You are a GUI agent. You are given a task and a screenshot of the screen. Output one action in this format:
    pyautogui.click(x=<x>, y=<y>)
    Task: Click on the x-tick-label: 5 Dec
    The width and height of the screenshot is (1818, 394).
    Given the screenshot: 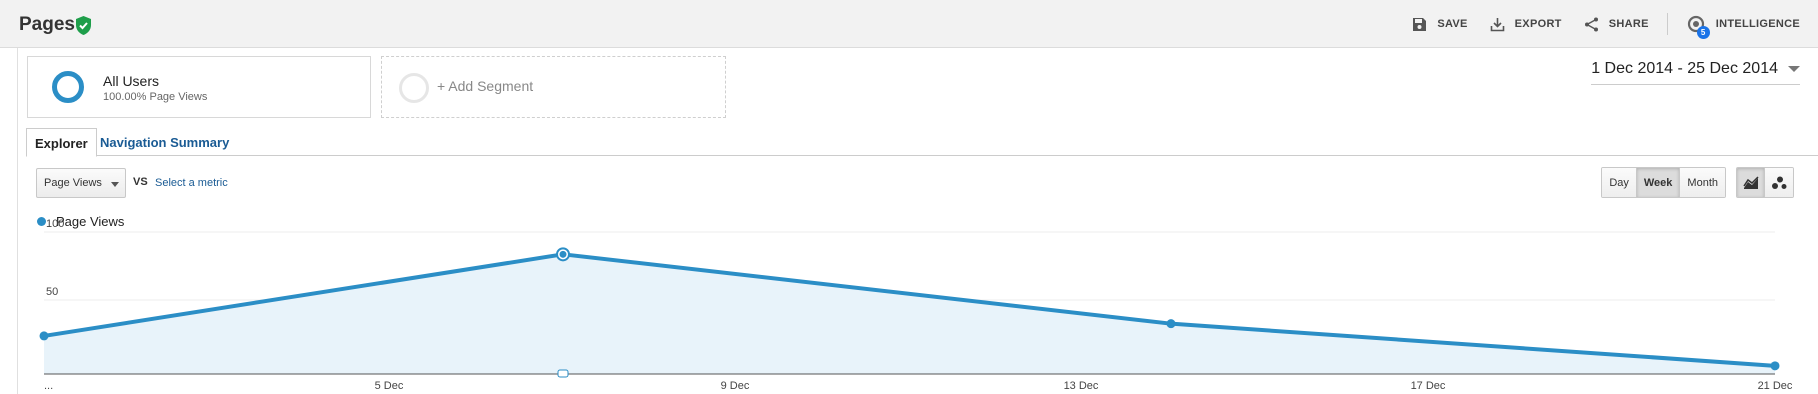 What is the action you would take?
    pyautogui.click(x=389, y=386)
    